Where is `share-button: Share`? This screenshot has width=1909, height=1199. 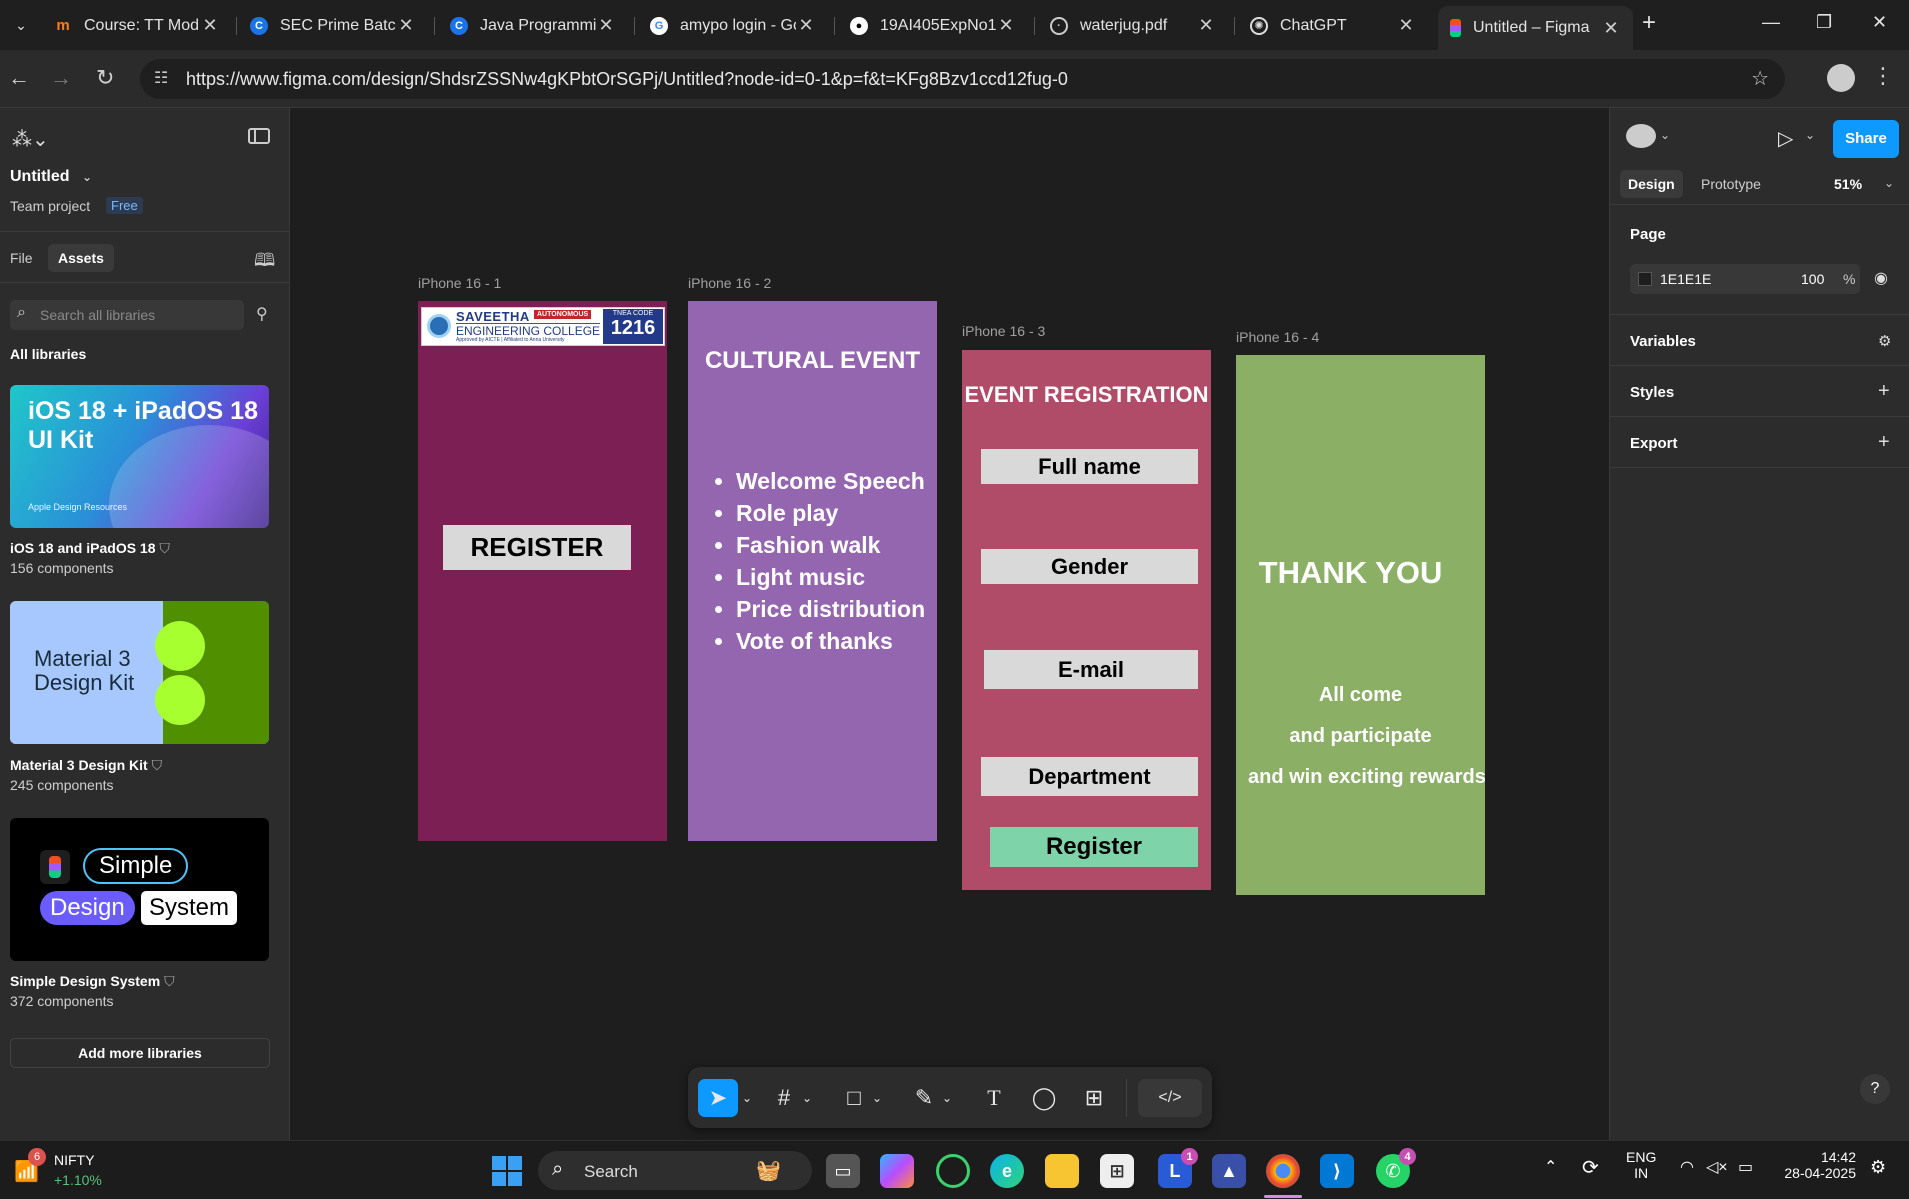
share-button: Share is located at coordinates (1866, 139).